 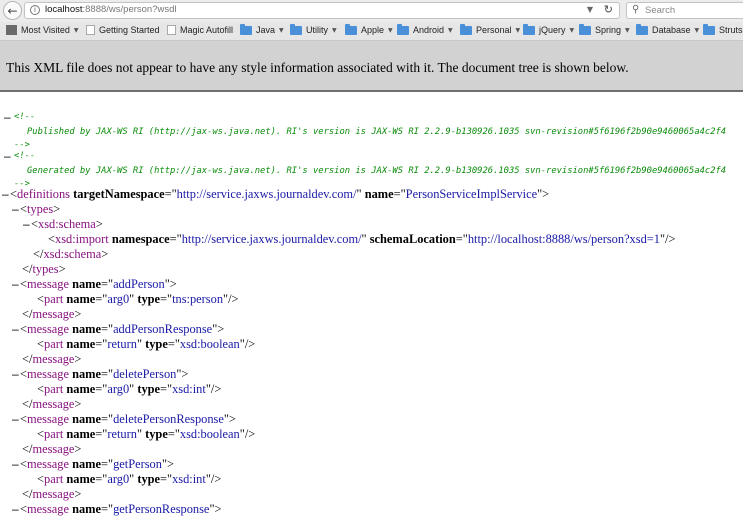 I want to click on info-icon: i, so click(x=35, y=10).